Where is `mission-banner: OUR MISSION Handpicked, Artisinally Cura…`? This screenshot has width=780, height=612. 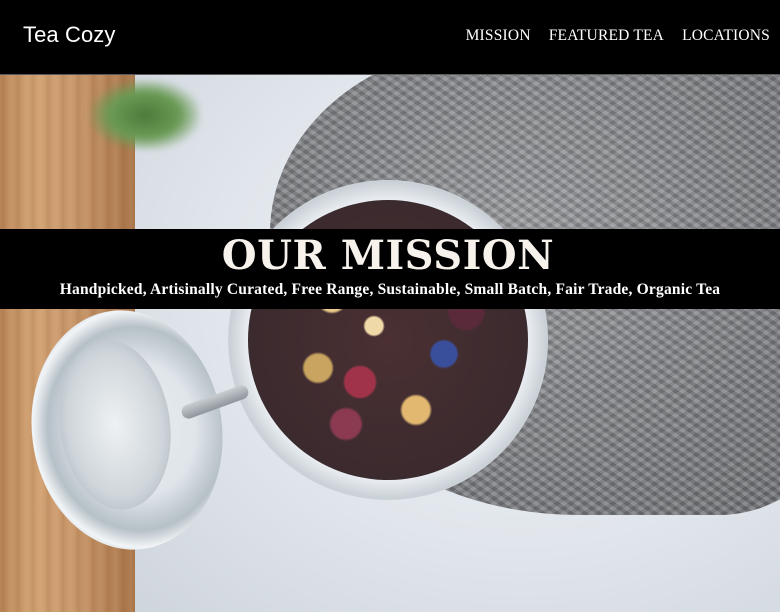
mission-banner: OUR MISSION Handpicked, Artisinally Cura… is located at coordinates (390, 269).